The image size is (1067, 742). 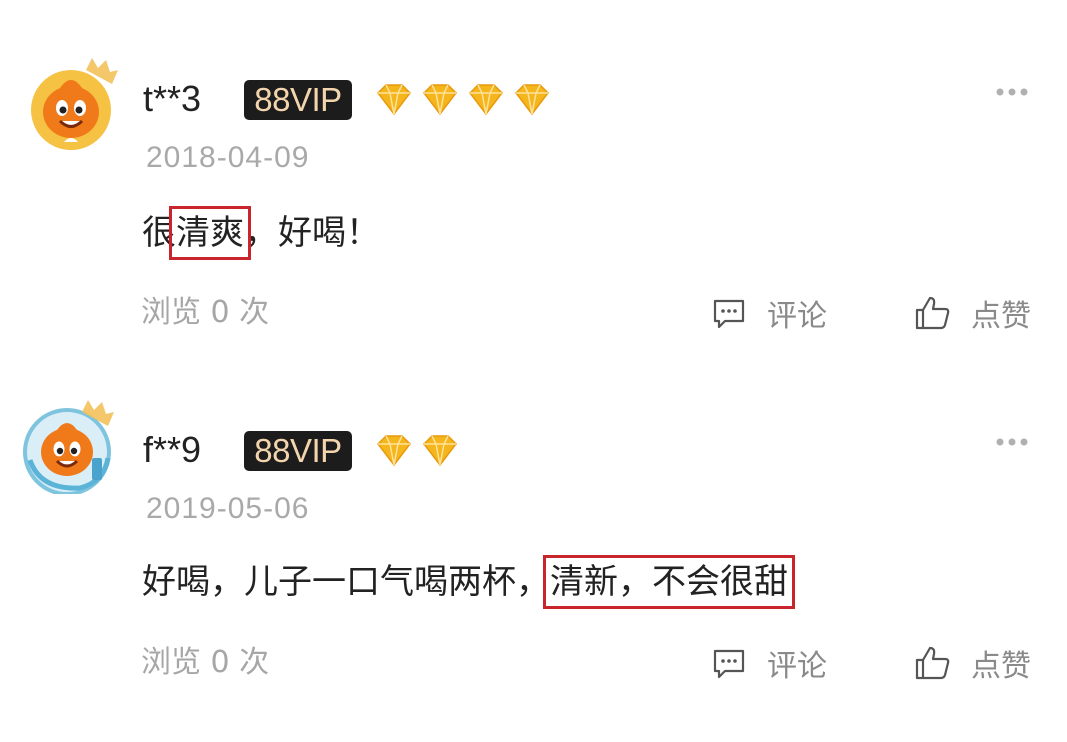 I want to click on review-content: 好喝，儿子一口气喝两杯，清新，不会很甜, so click(x=468, y=582).